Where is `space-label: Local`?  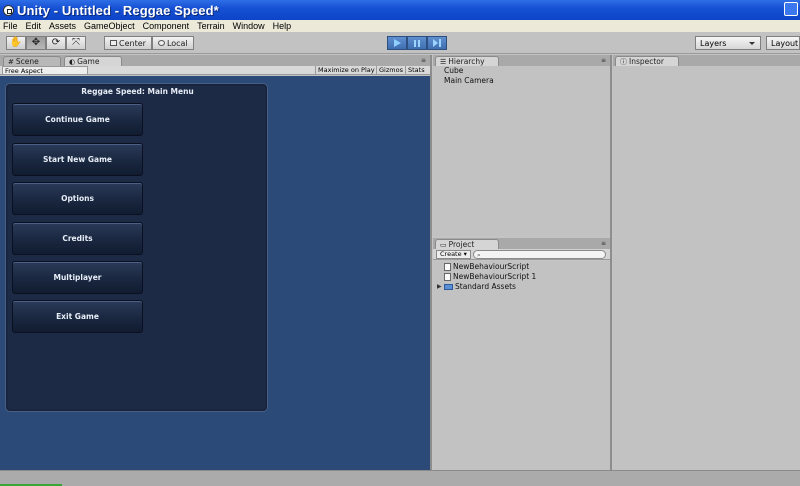
space-label: Local is located at coordinates (177, 43).